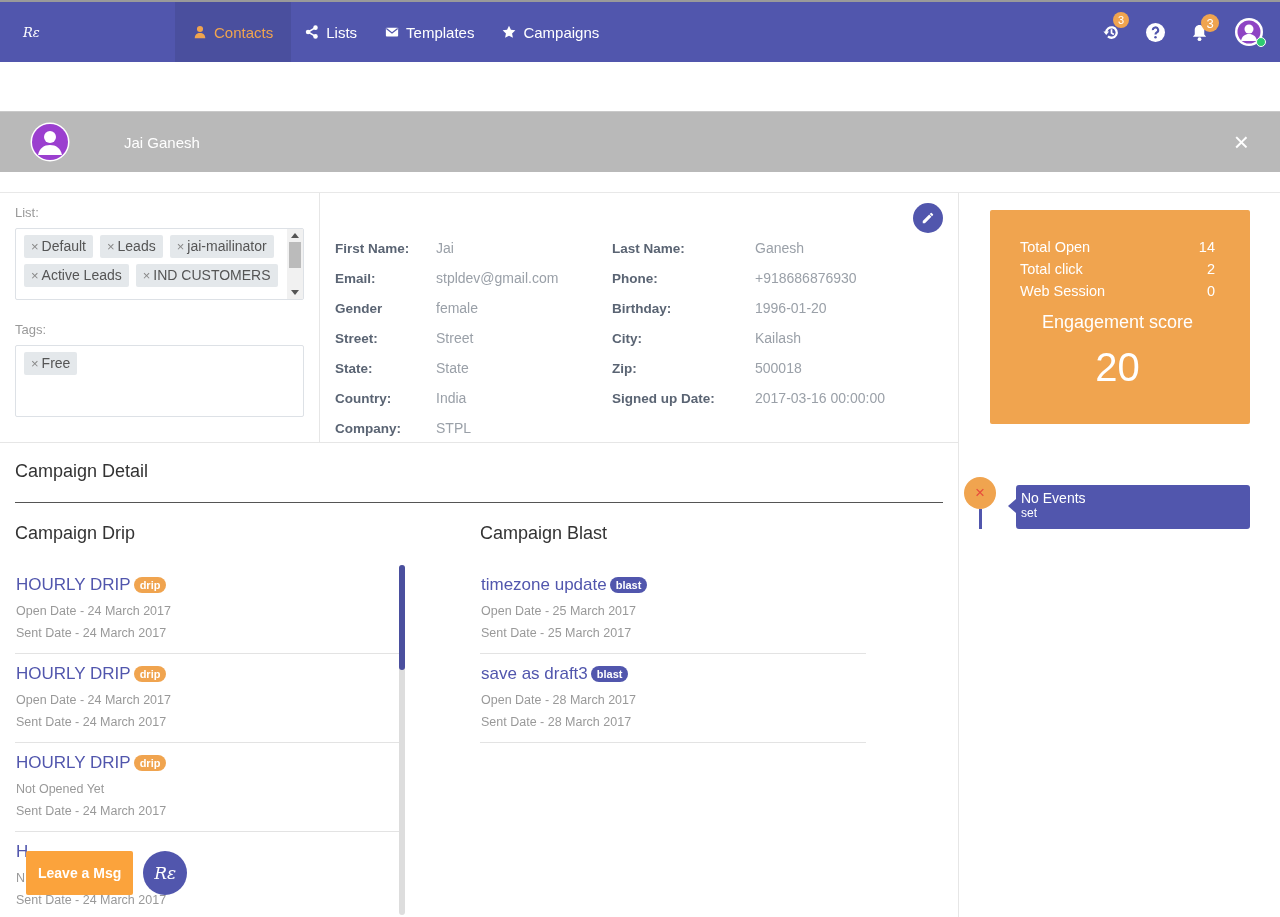 This screenshot has width=1280, height=917. What do you see at coordinates (162, 142) in the screenshot?
I see `contact-name: Jai Ganesh` at bounding box center [162, 142].